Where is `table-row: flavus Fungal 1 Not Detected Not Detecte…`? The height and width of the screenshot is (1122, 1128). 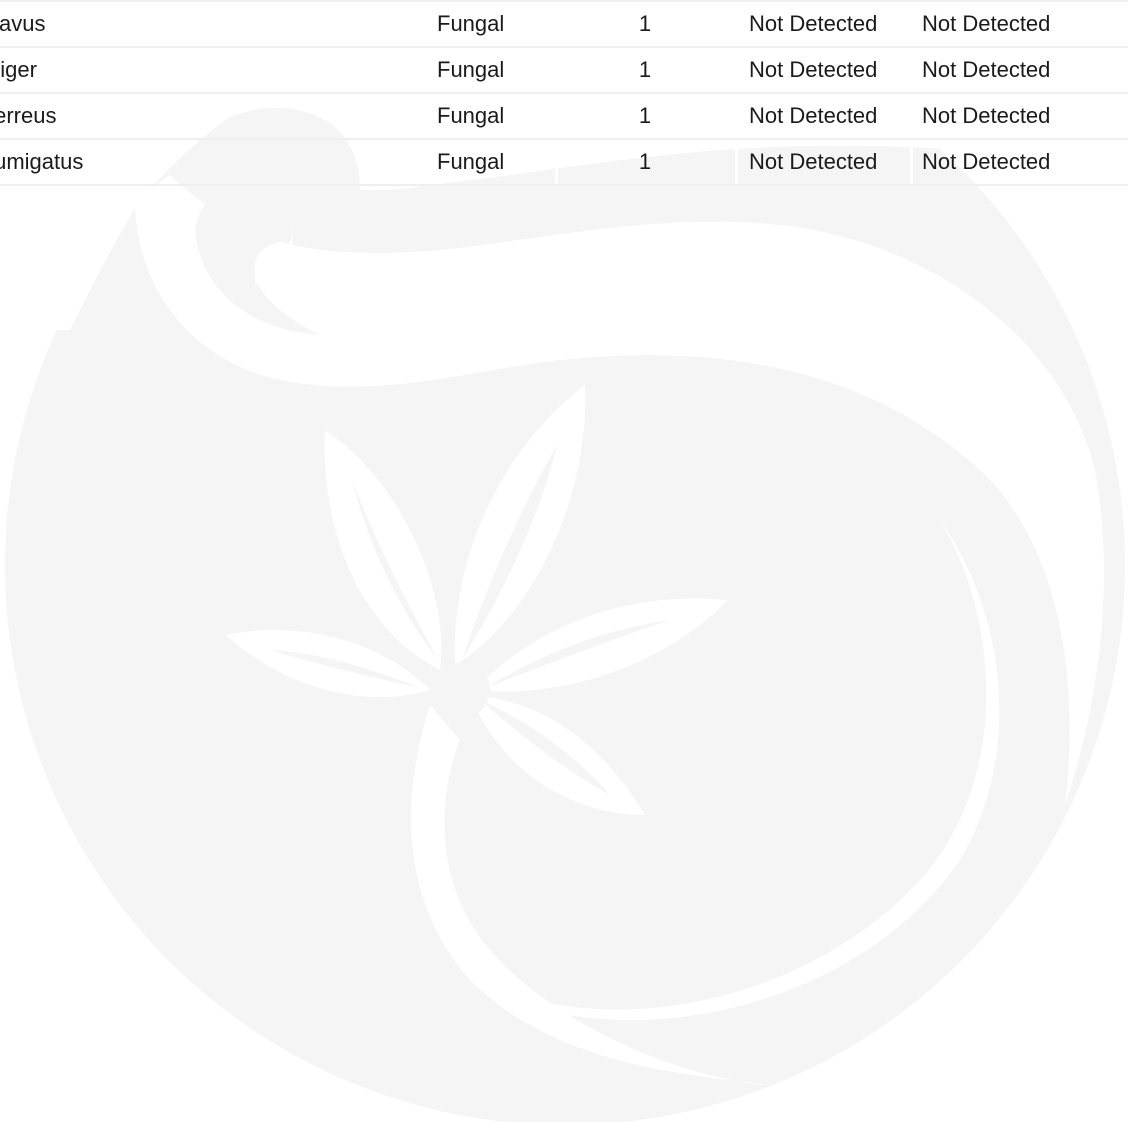
table-row: flavus Fungal 1 Not Detected Not Detecte… is located at coordinates (564, 24).